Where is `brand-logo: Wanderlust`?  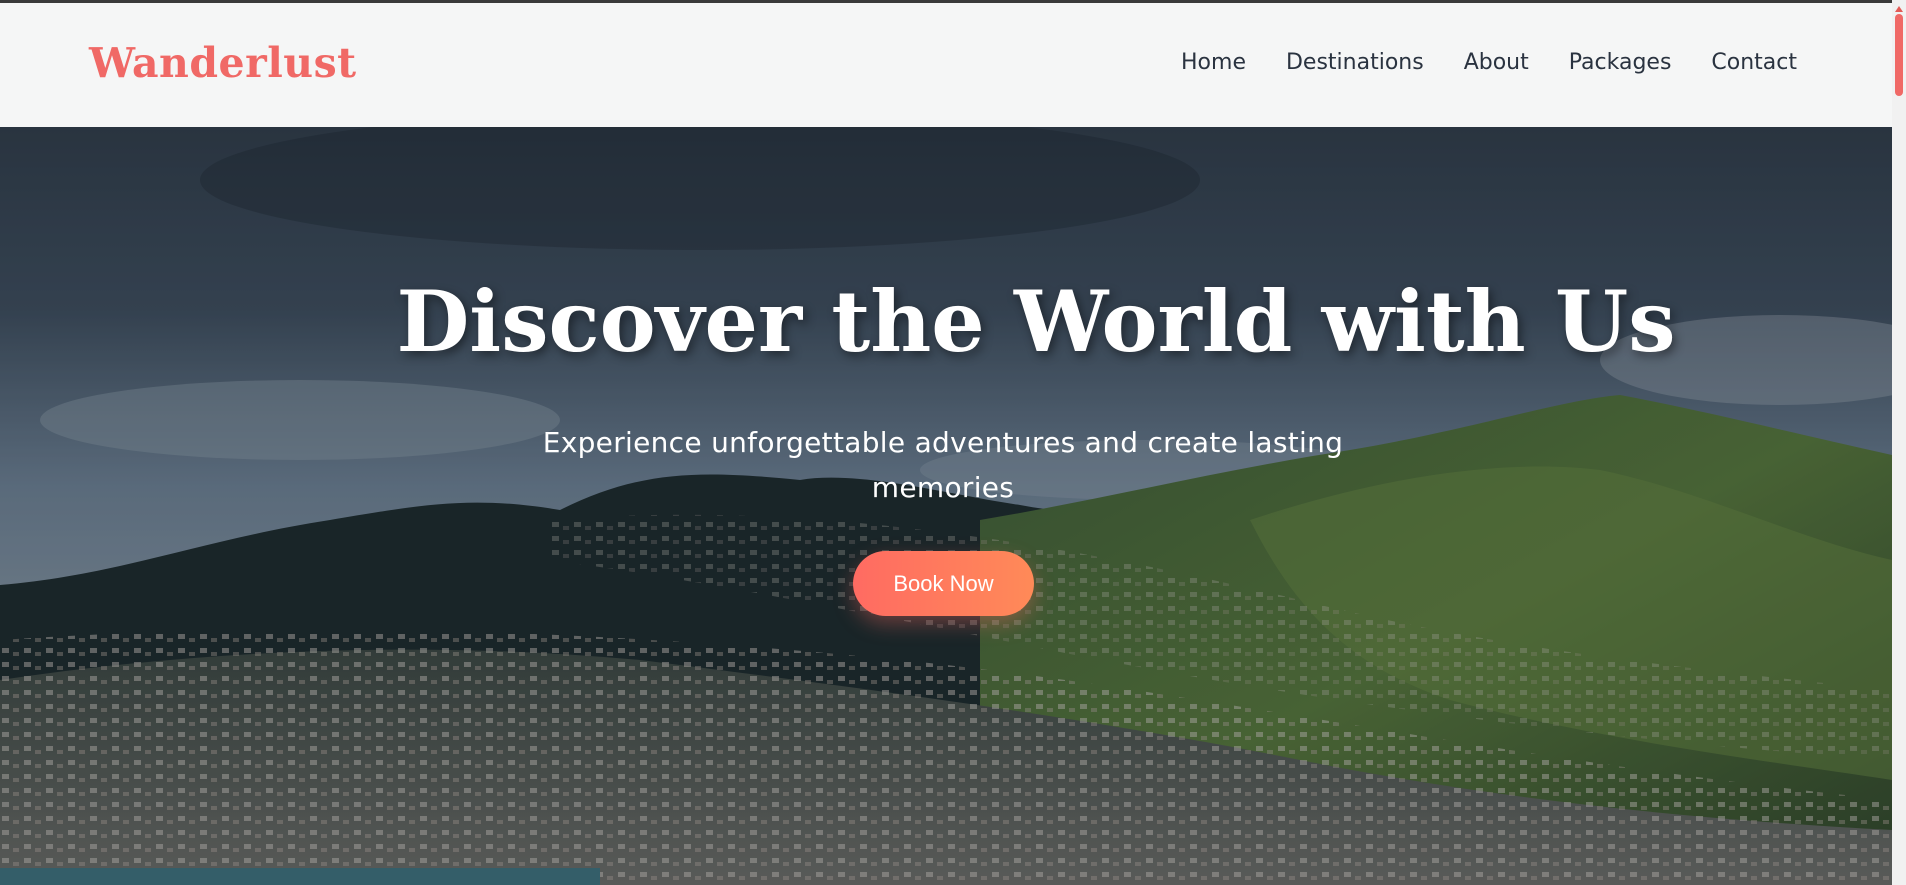
brand-logo: Wanderlust is located at coordinates (223, 63).